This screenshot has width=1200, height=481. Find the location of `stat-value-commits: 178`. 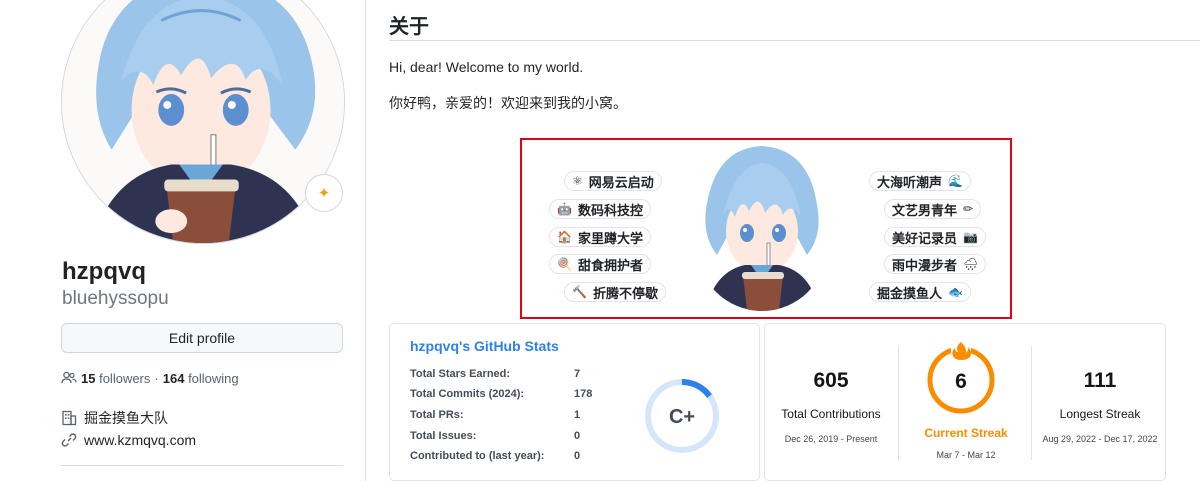

stat-value-commits: 178 is located at coordinates (583, 394).